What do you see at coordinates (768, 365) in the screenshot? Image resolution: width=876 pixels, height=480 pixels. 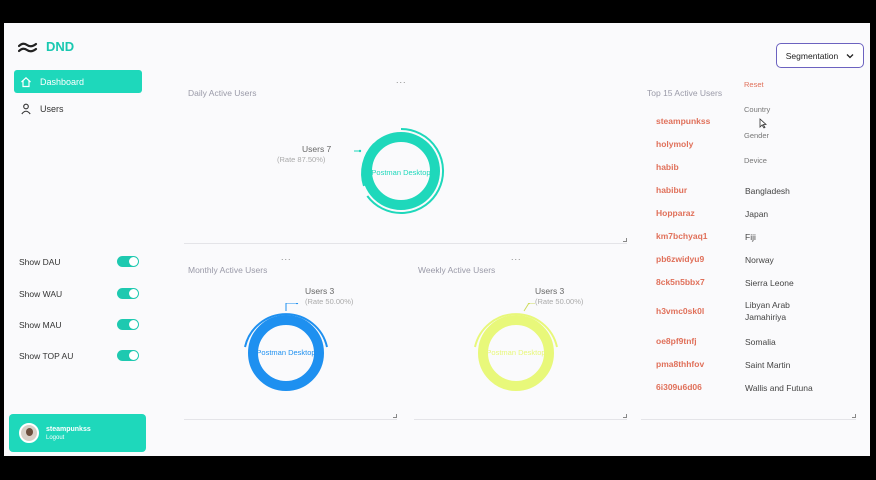 I see `country-cell: Saint Martin` at bounding box center [768, 365].